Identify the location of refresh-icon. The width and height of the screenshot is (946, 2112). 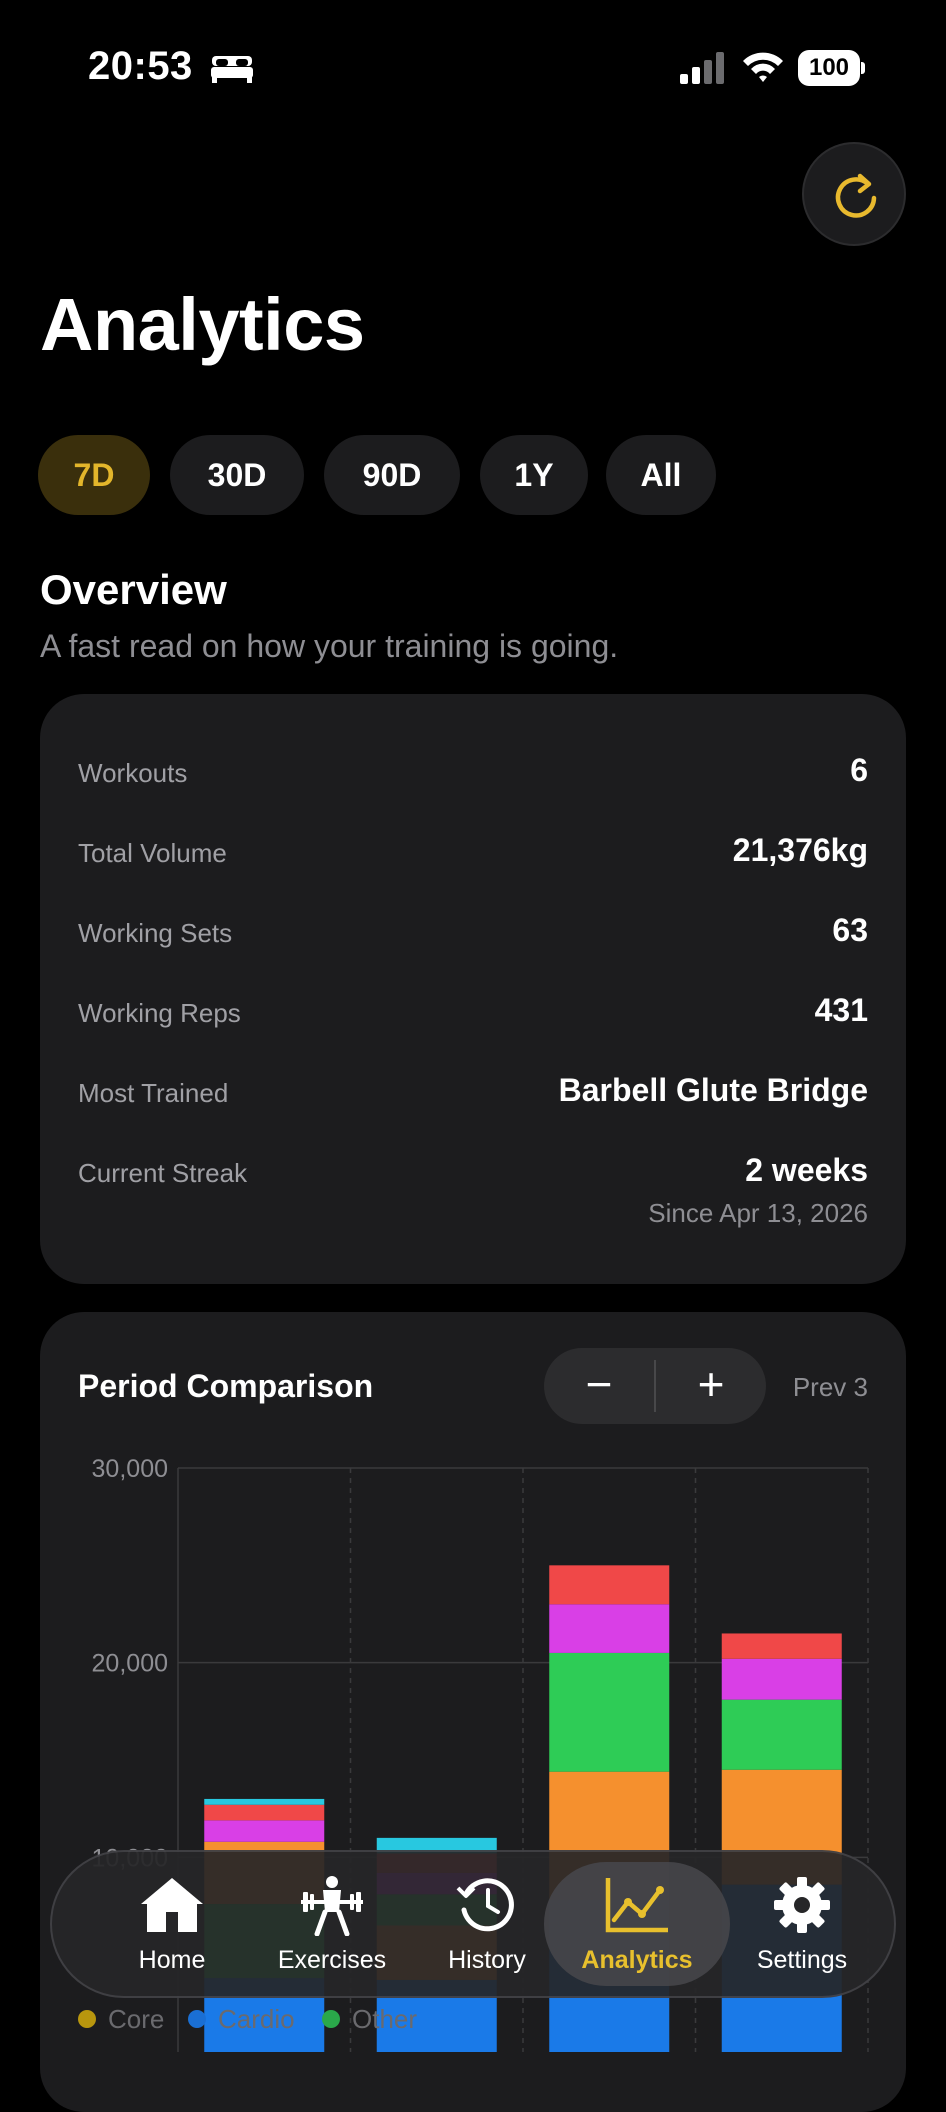
(856, 195).